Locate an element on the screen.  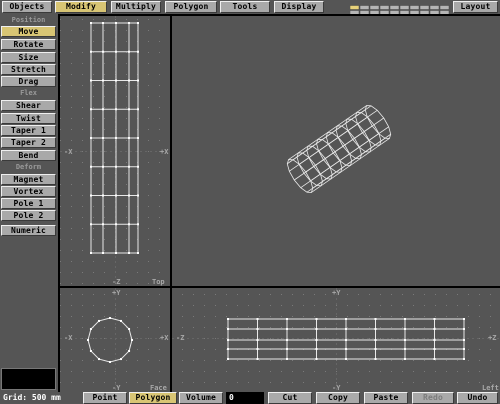
tab-multiply: Multiply is located at coordinates (136, 7).